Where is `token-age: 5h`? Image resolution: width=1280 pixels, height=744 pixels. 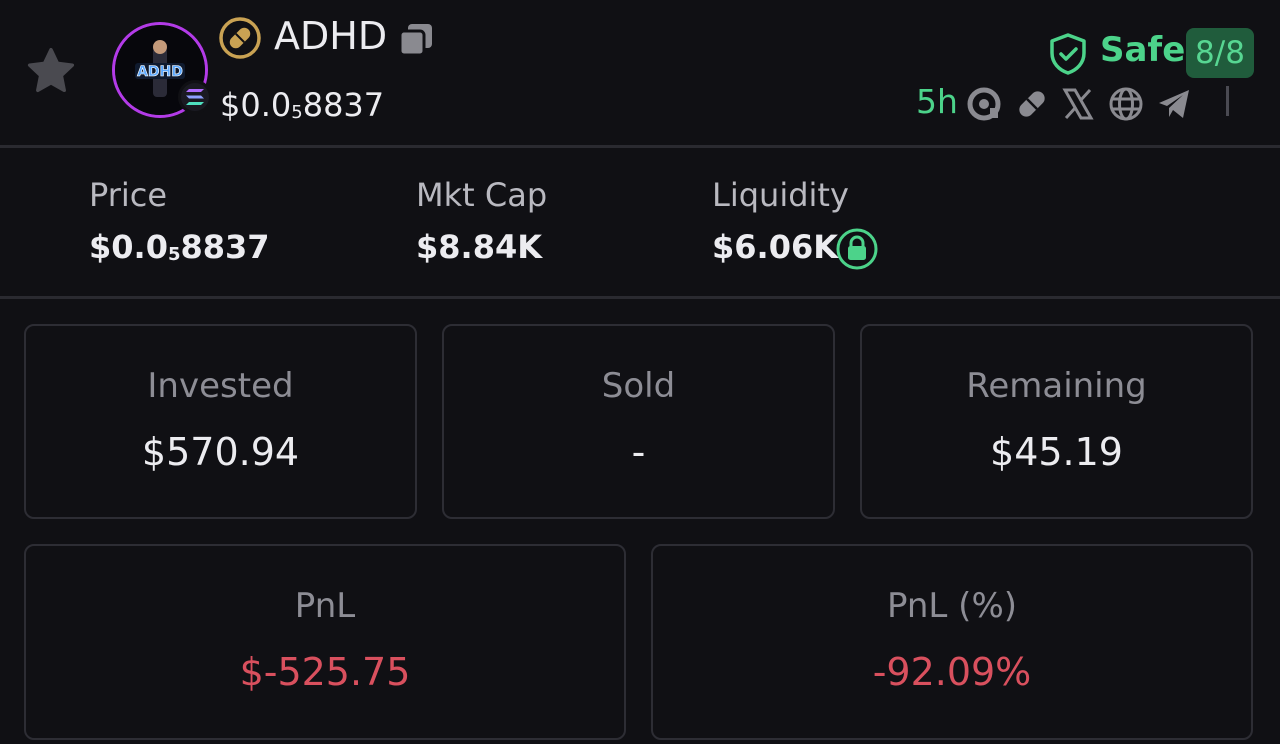
token-age: 5h is located at coordinates (937, 101).